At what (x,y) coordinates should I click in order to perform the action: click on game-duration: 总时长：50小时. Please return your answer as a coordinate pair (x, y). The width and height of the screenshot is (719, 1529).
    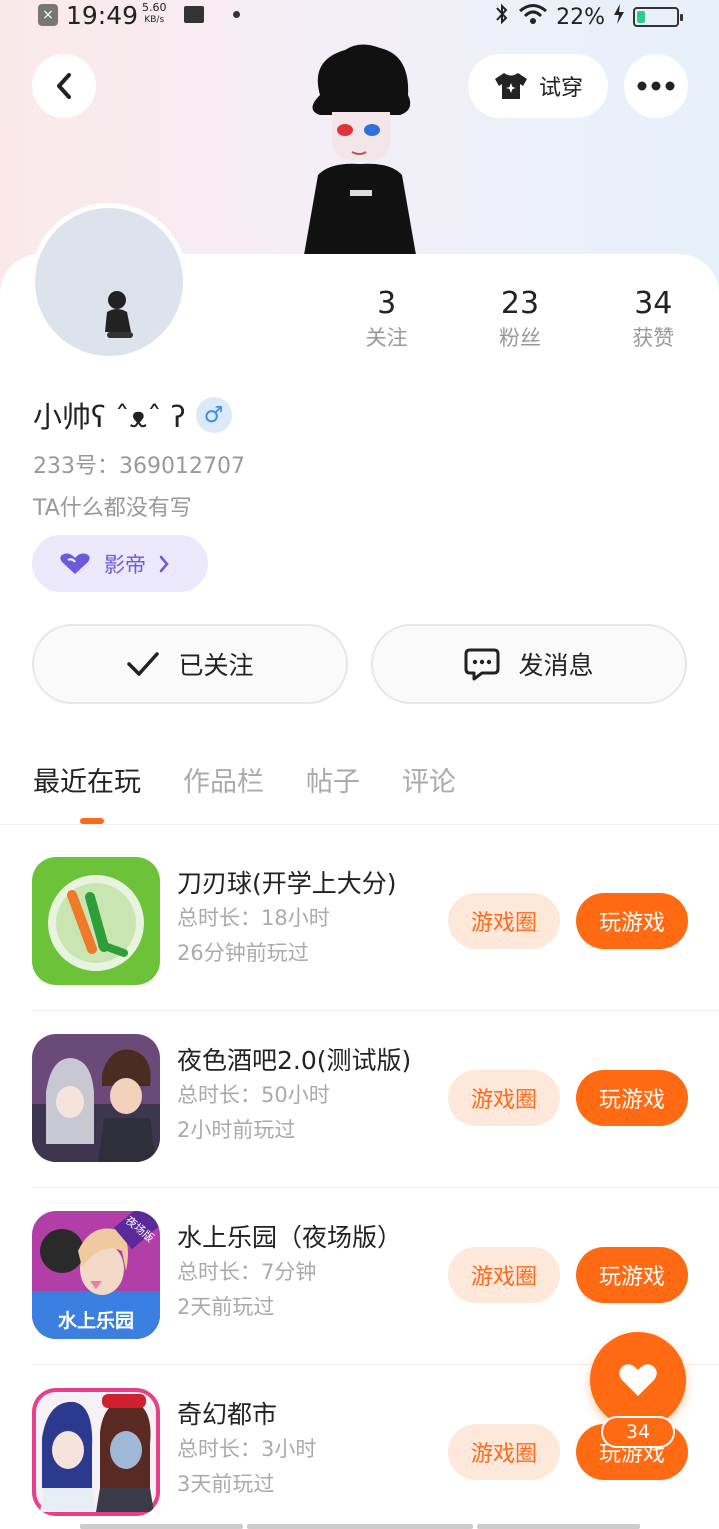
    Looking at the image, I should click on (253, 1095).